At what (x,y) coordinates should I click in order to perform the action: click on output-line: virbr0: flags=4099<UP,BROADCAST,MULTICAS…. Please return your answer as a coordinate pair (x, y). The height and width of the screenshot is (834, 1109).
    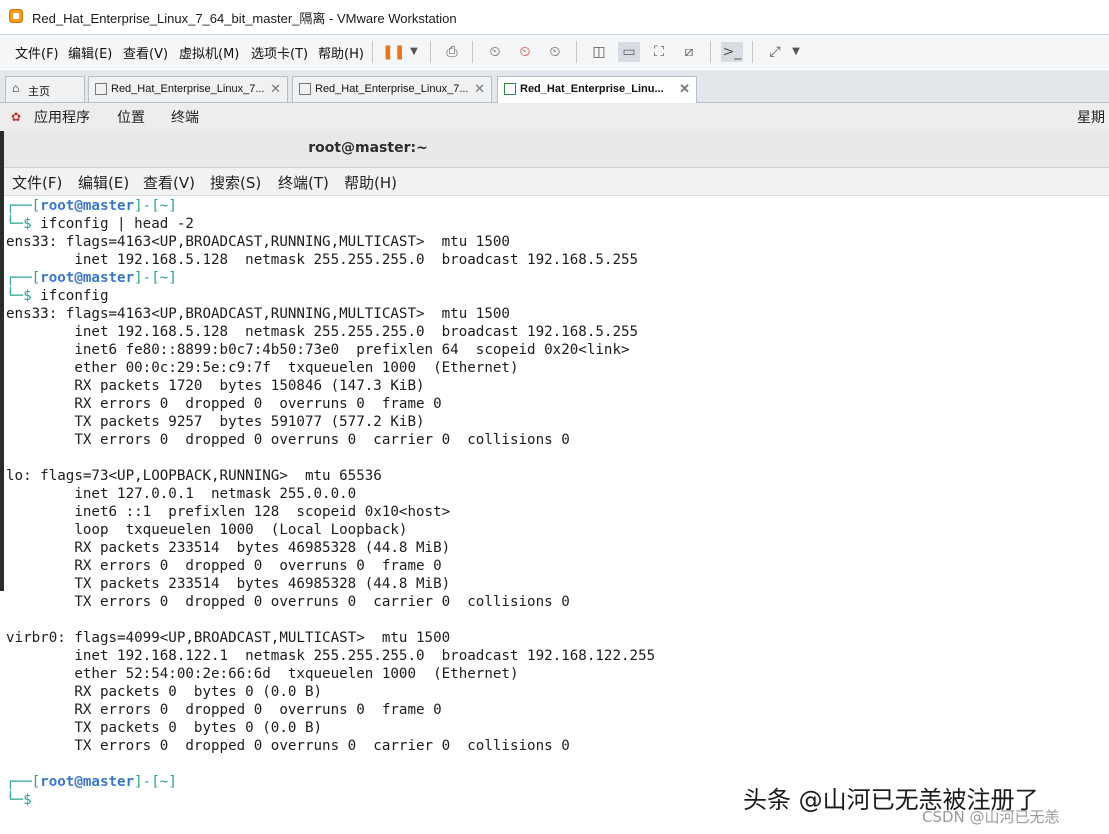
    Looking at the image, I should click on (228, 638).